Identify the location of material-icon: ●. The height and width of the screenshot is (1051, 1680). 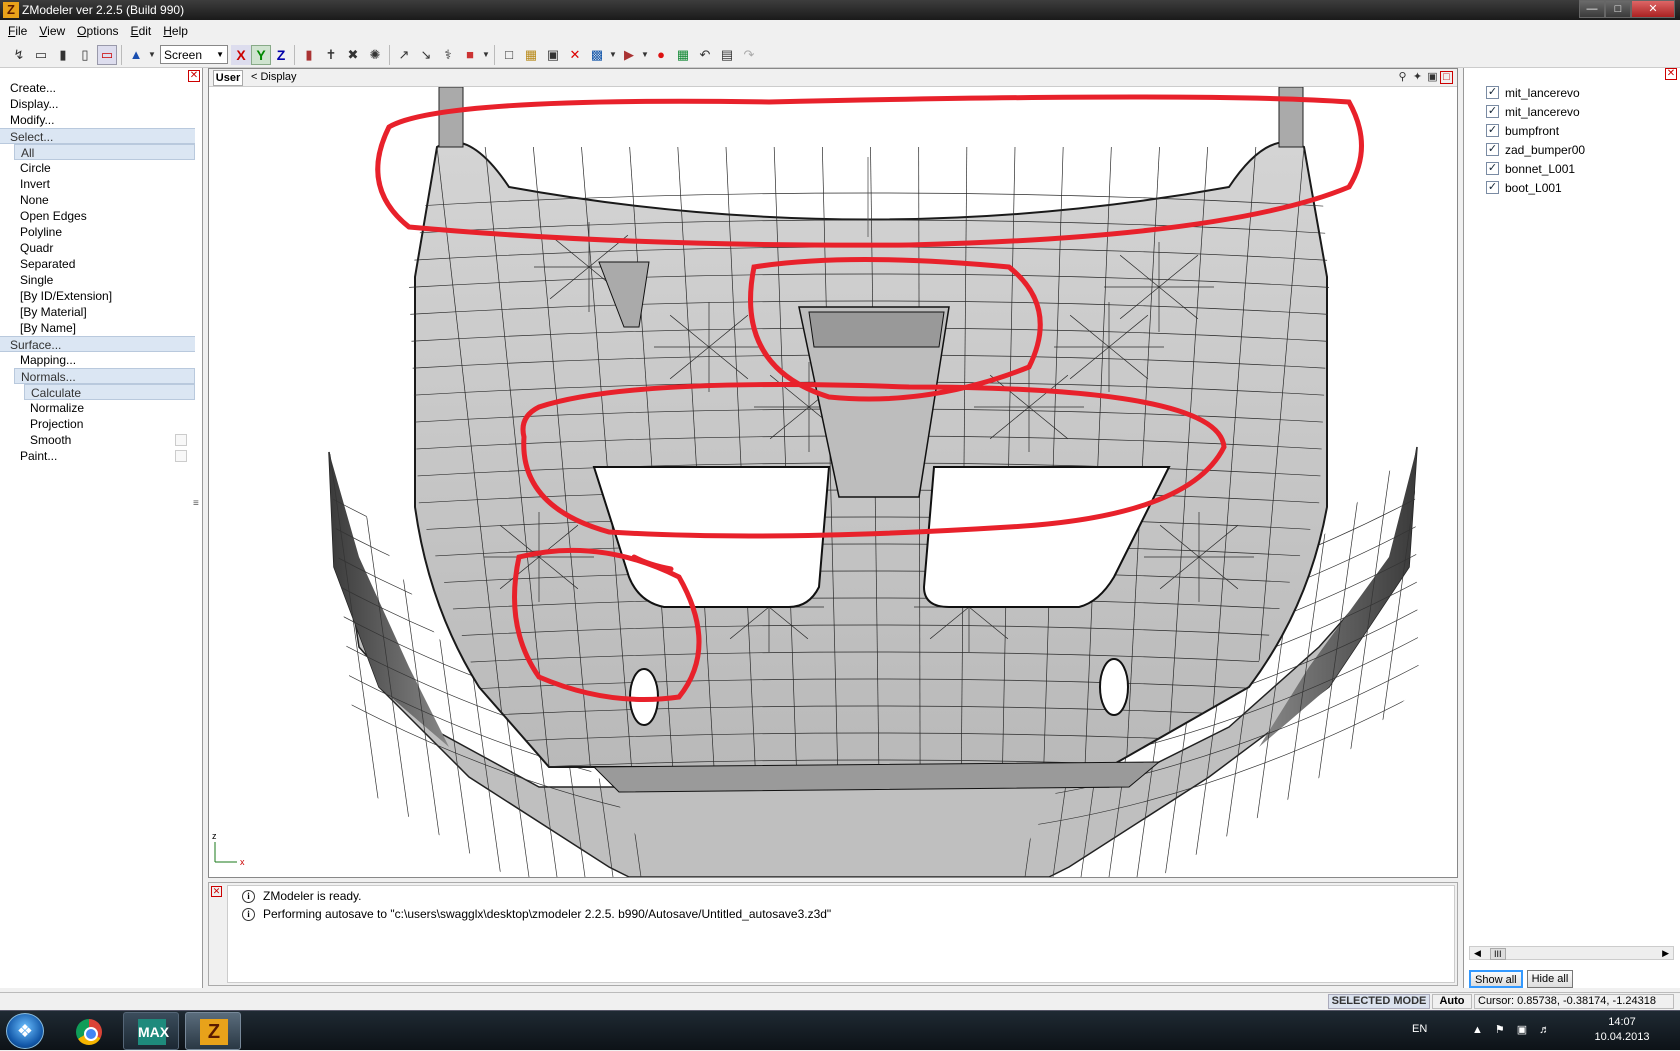
(661, 55).